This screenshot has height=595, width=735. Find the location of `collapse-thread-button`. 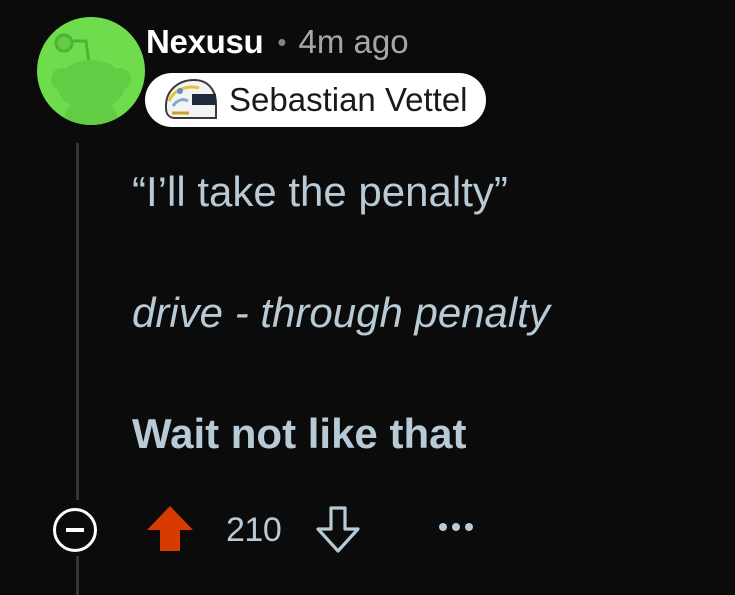

collapse-thread-button is located at coordinates (75, 530).